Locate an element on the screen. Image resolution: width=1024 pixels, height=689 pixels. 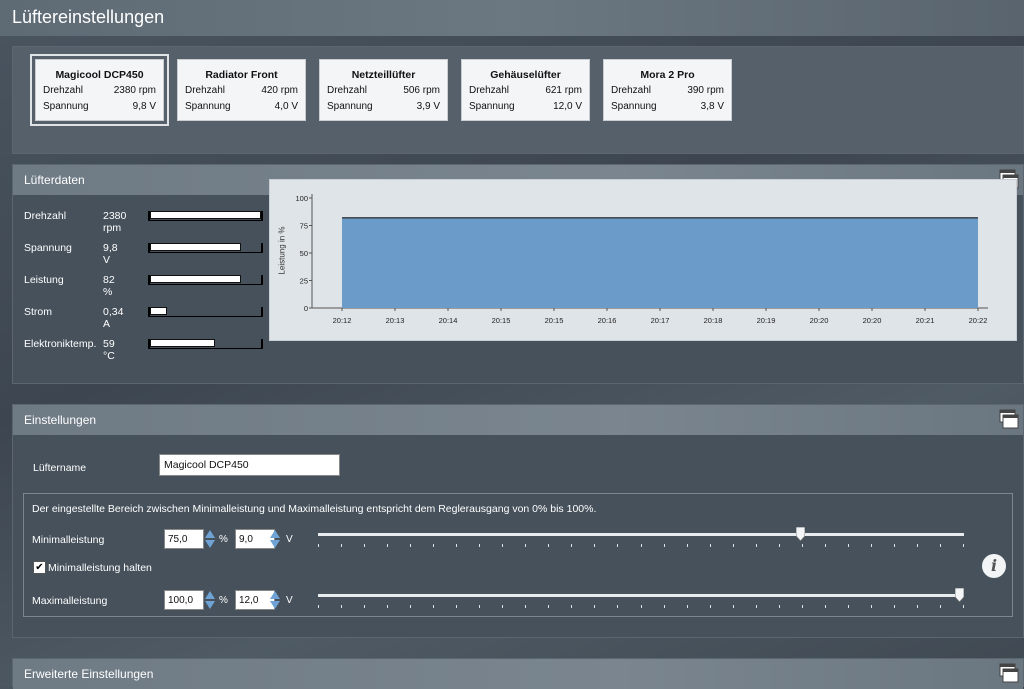
min-volt-input is located at coordinates (255, 539).